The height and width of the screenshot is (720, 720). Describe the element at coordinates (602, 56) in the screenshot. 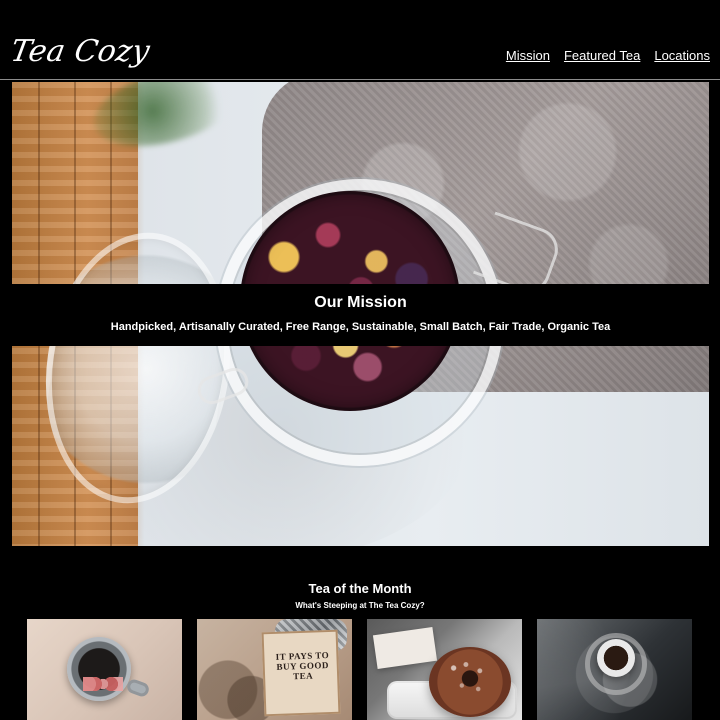

I see `nav-link-featured-tea: Featured Tea` at that location.